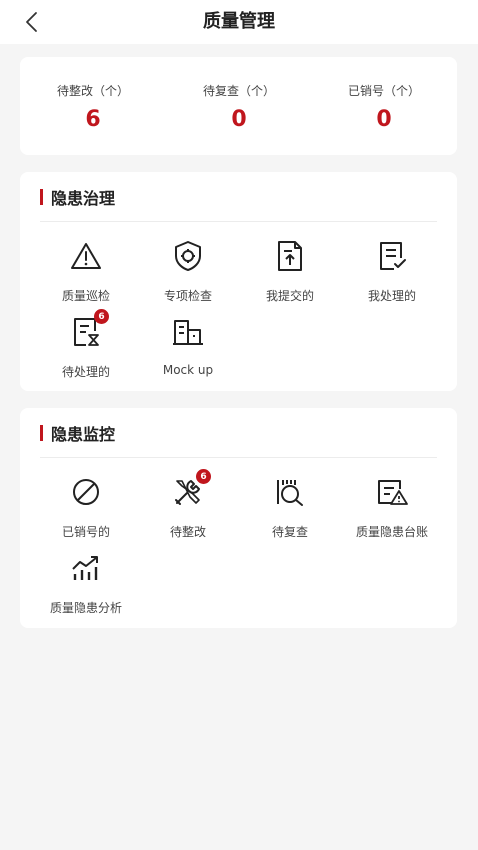  Describe the element at coordinates (83, 198) in the screenshot. I see `section-title: 隐患治理` at that location.